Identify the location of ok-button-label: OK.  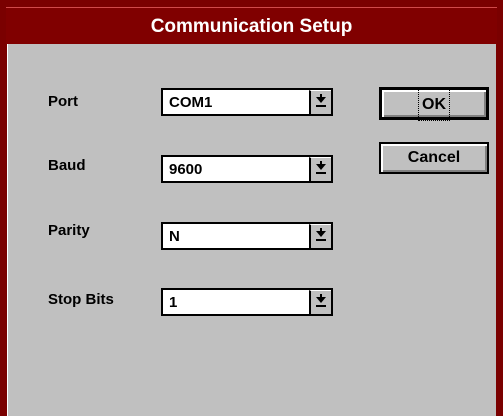
(434, 104).